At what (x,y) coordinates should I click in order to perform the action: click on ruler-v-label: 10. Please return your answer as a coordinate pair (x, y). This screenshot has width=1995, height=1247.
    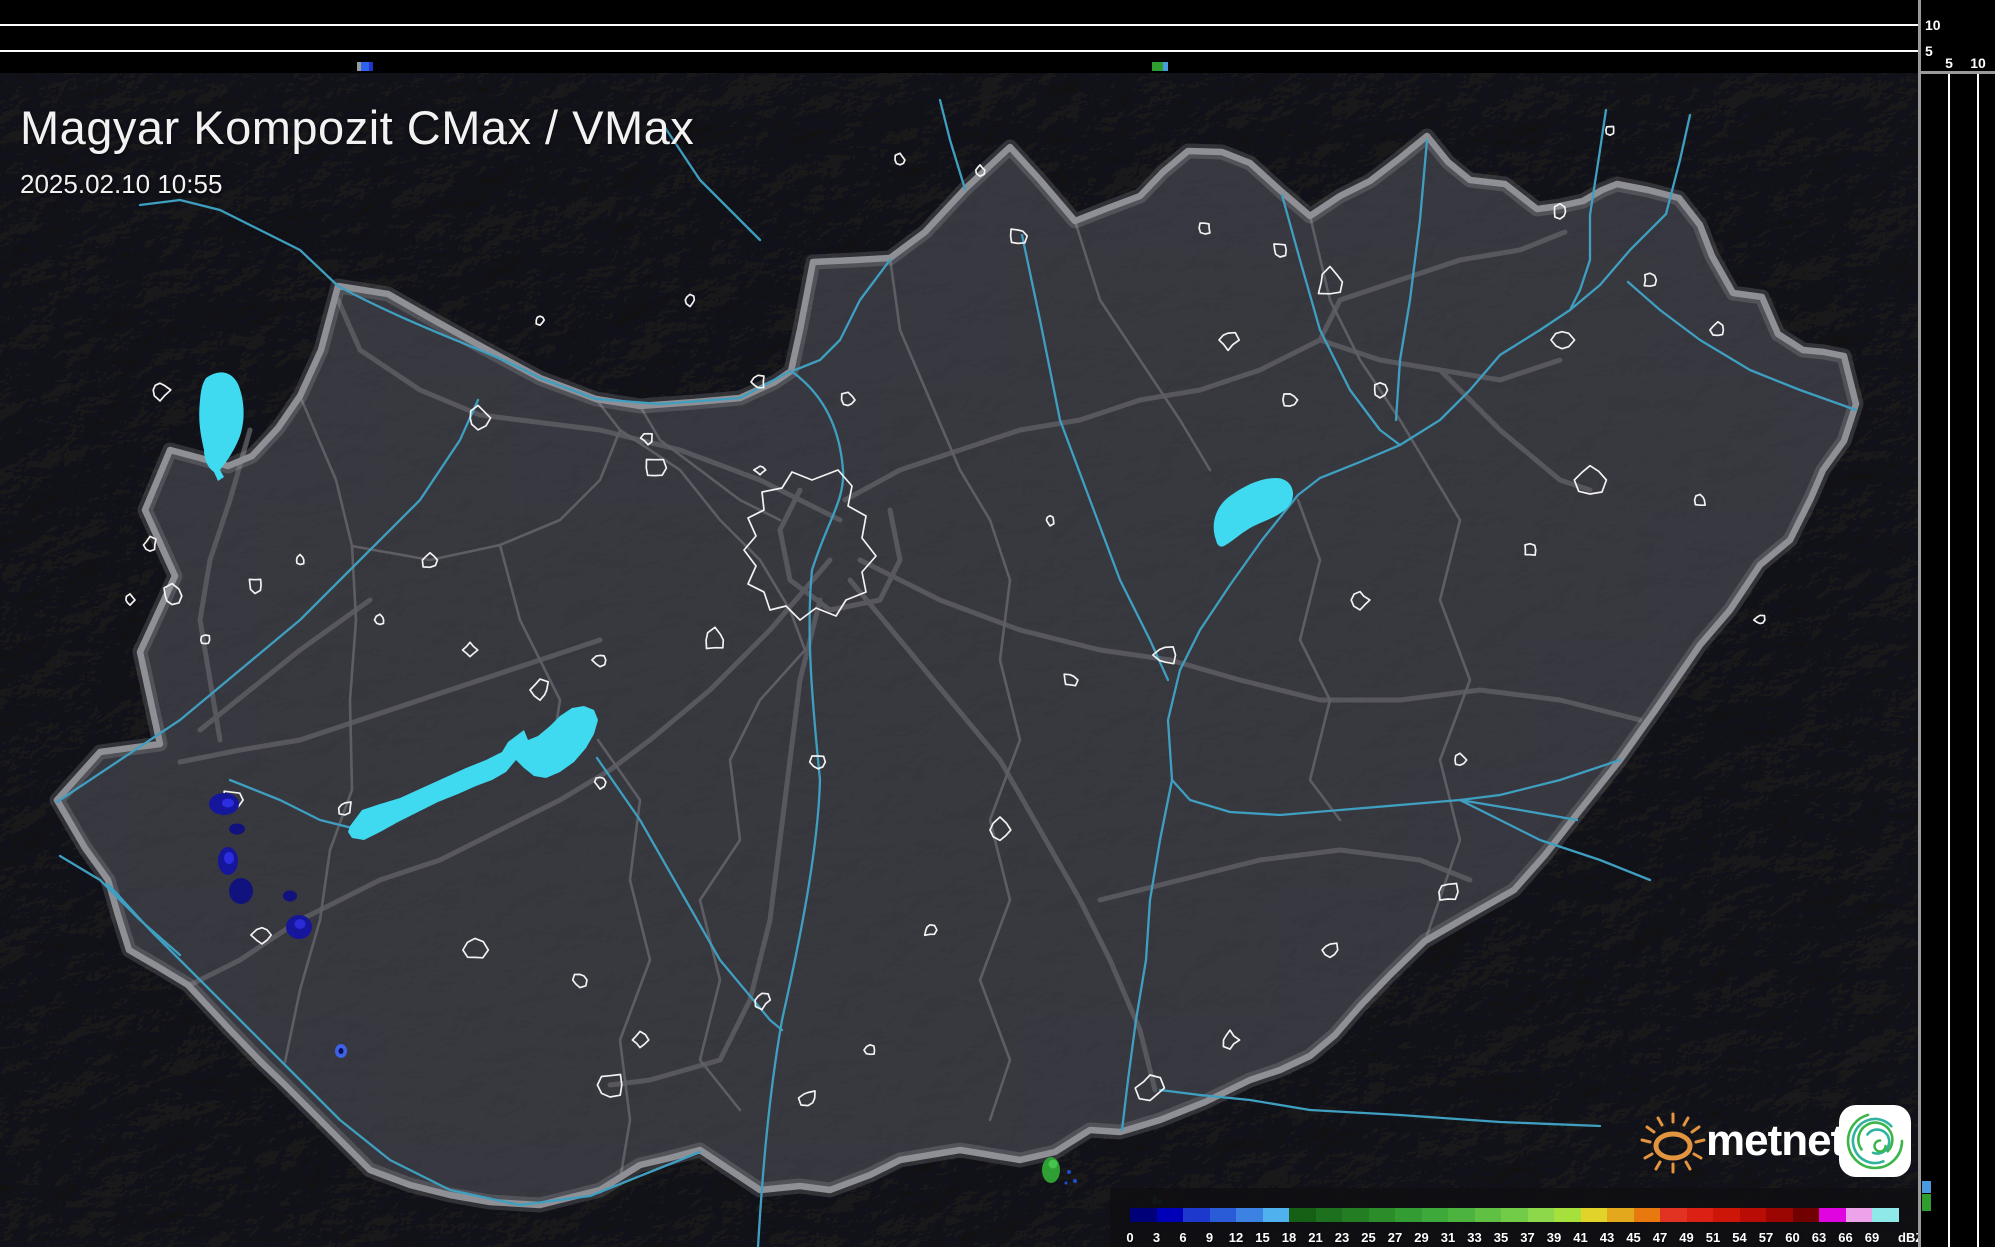
    Looking at the image, I should click on (1978, 63).